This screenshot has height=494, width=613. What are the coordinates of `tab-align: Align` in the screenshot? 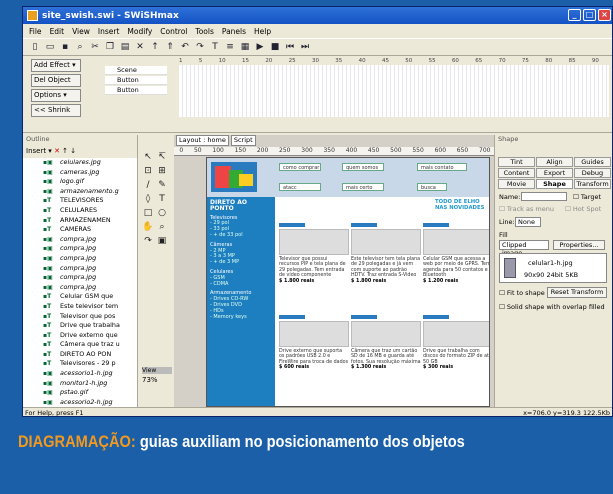 It's located at (554, 162).